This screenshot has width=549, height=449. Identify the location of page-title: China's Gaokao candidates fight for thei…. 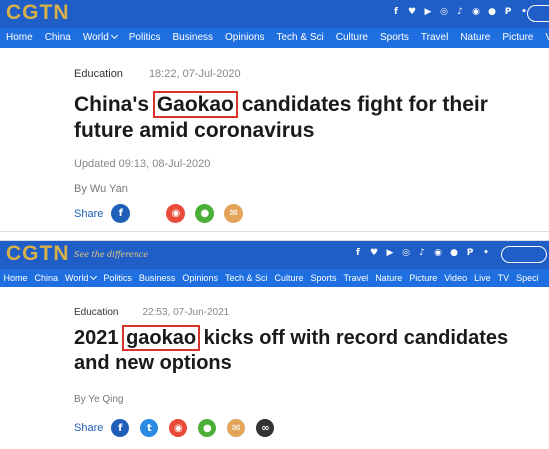
(309, 117).